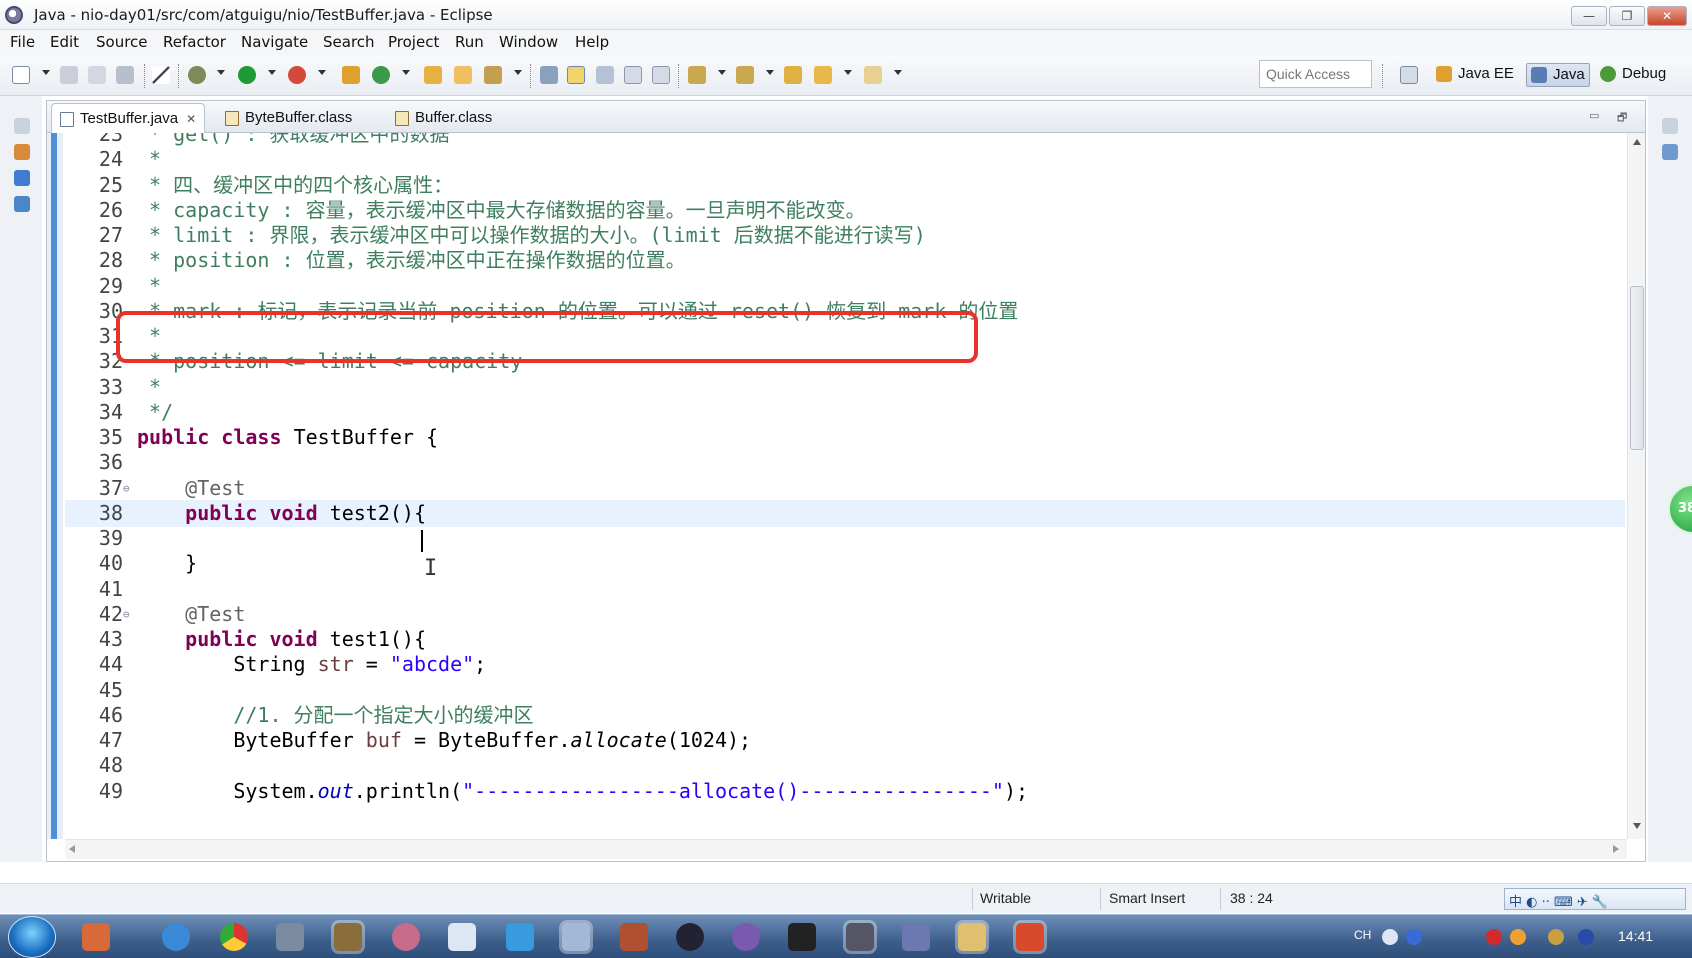  Describe the element at coordinates (1409, 75) in the screenshot. I see `open-perspective-icon` at that location.